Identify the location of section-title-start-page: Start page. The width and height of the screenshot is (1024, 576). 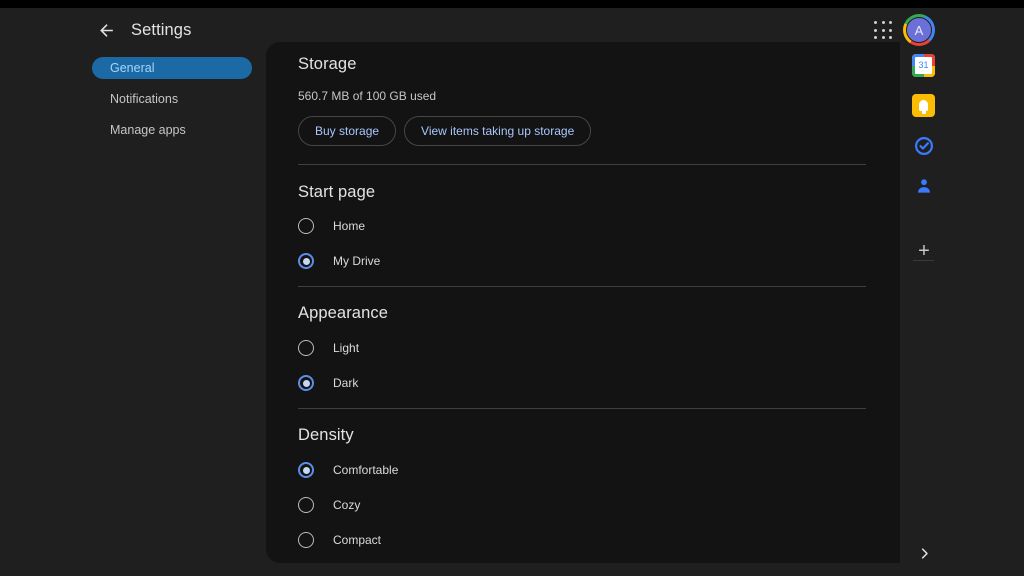
(337, 192).